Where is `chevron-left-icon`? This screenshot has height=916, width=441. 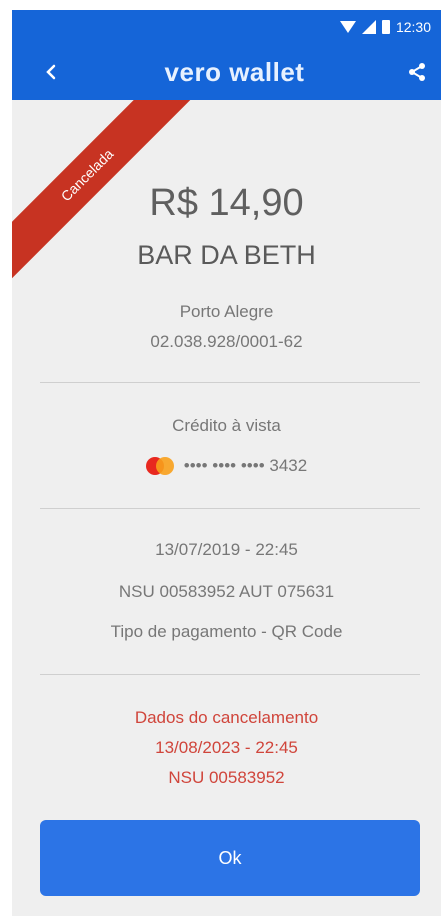 chevron-left-icon is located at coordinates (51, 72).